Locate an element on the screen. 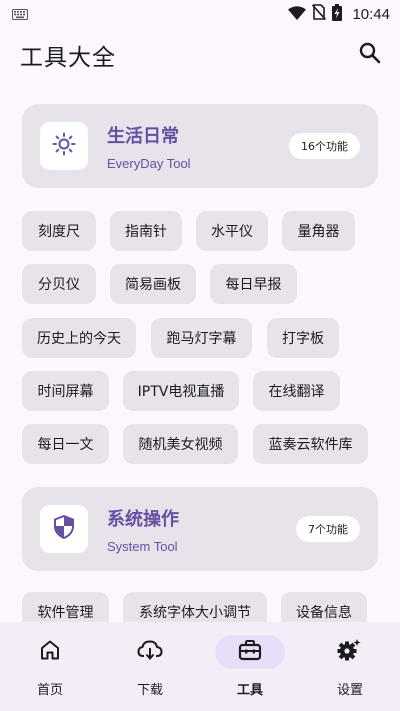  sun-icon is located at coordinates (64, 146).